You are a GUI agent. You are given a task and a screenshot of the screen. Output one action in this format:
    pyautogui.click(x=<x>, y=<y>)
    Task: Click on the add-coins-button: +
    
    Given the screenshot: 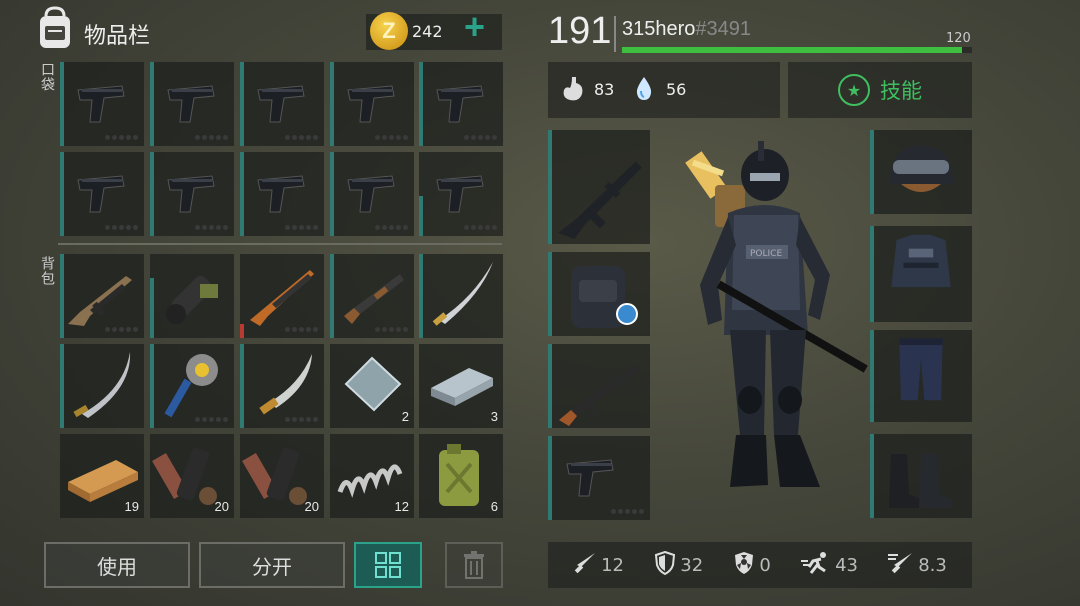 What is the action you would take?
    pyautogui.click(x=474, y=27)
    